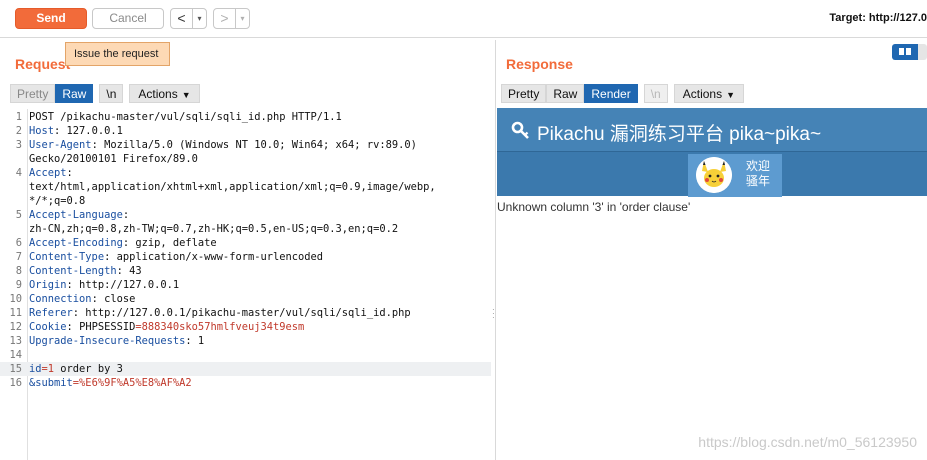 This screenshot has width=927, height=460. Describe the element at coordinates (524, 93) in the screenshot. I see `response-tab-pretty: Pretty` at that location.